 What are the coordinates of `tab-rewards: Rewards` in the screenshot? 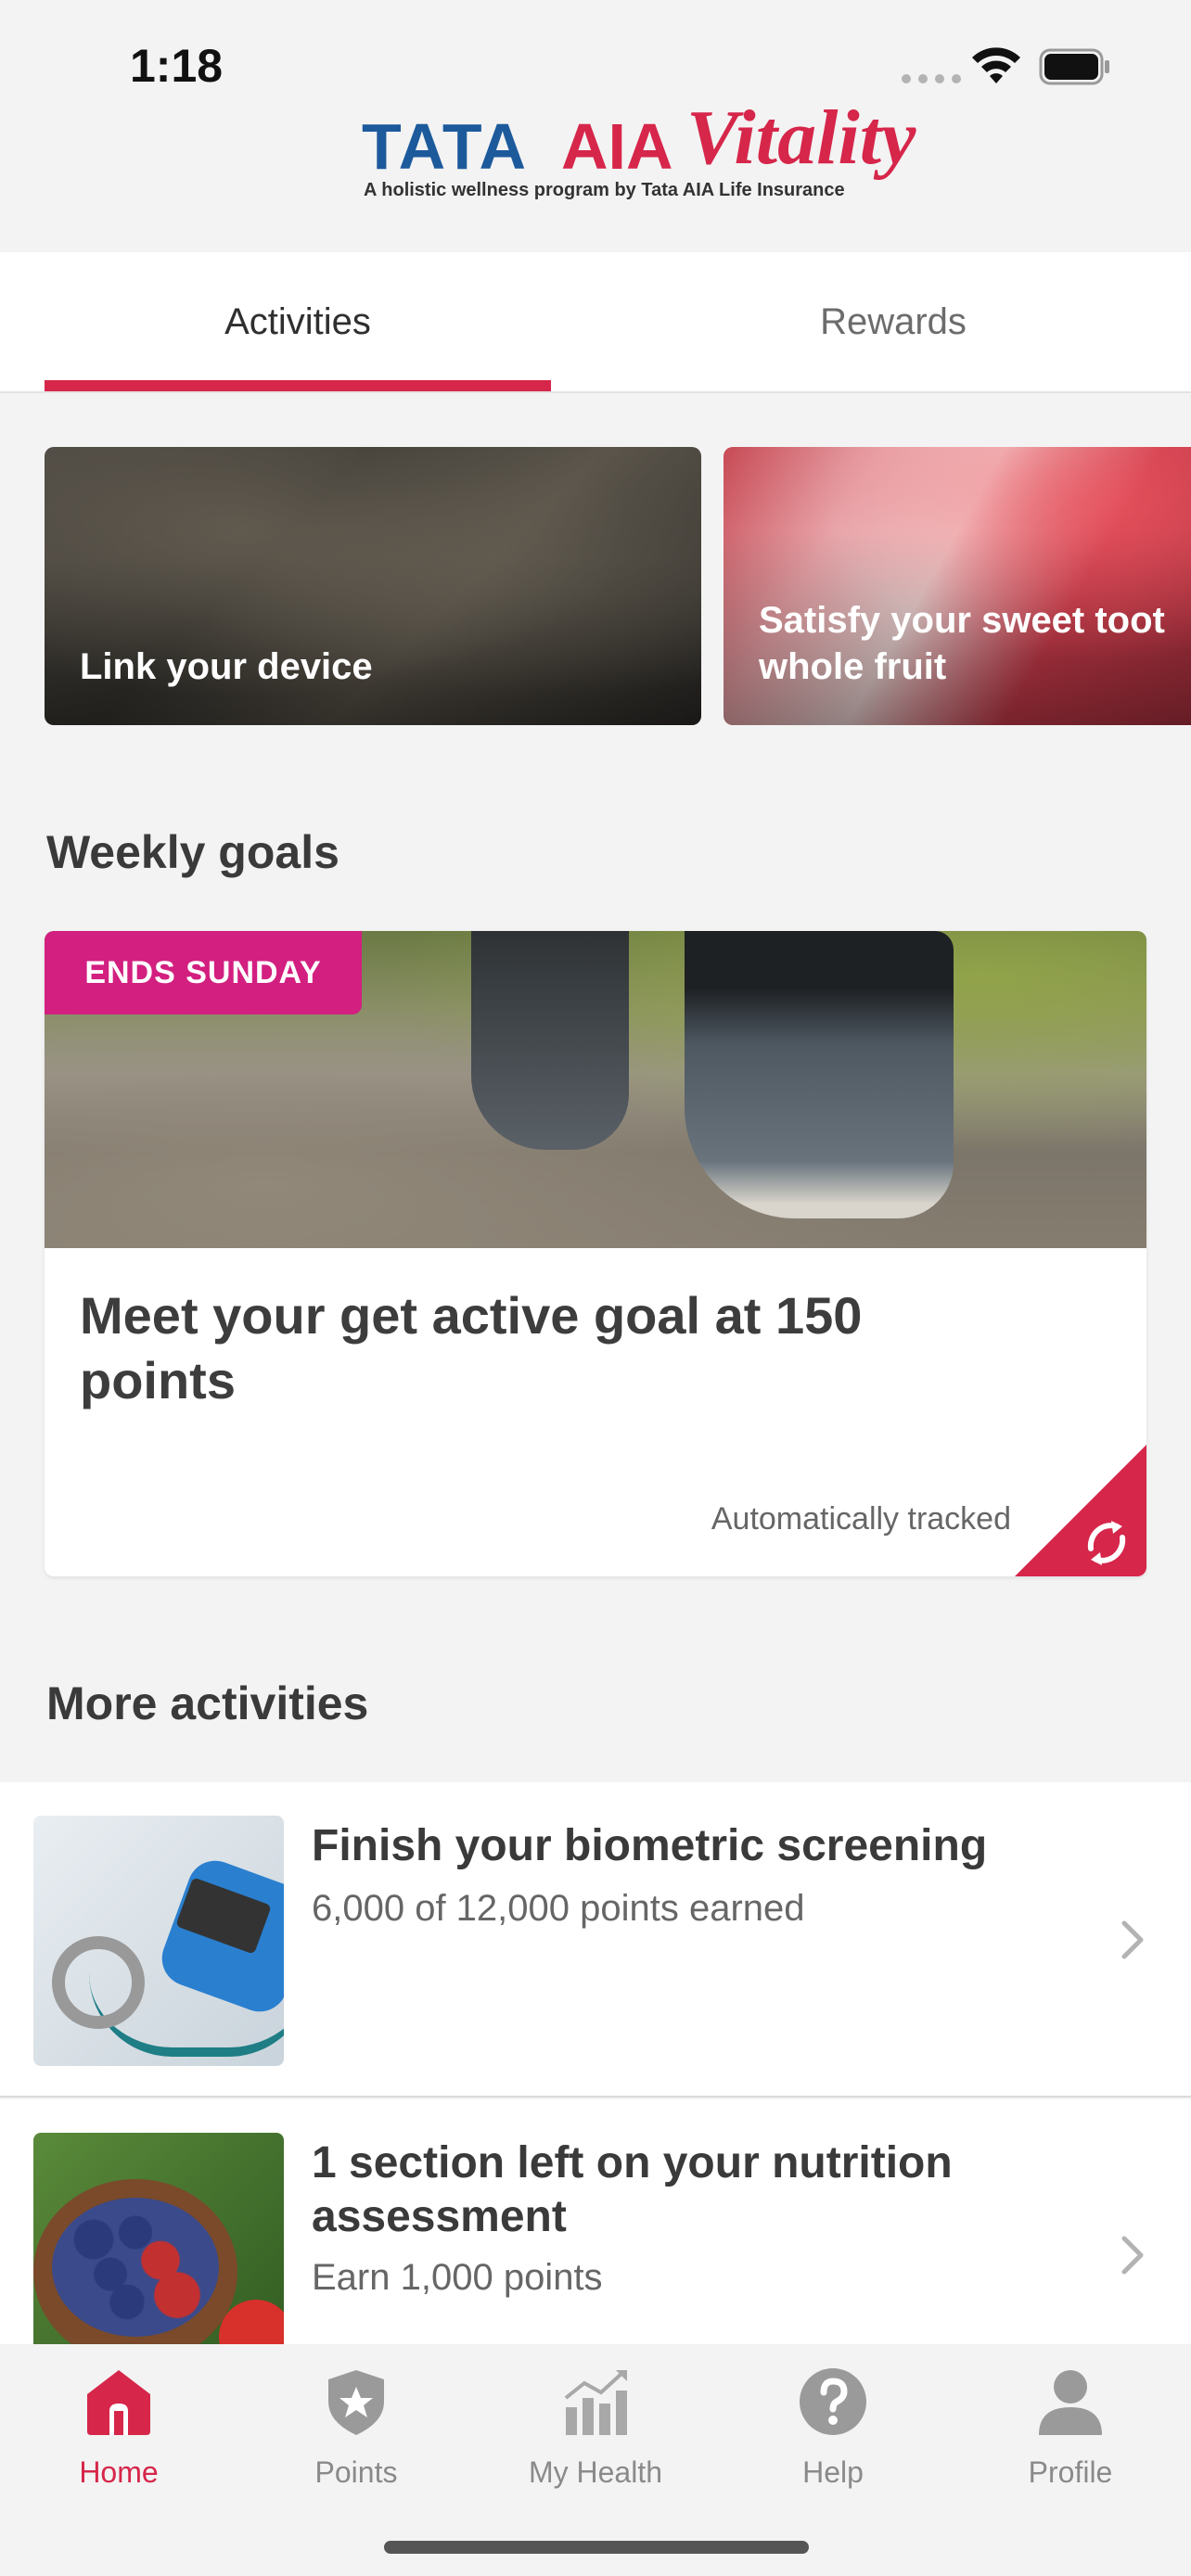 It's located at (893, 321).